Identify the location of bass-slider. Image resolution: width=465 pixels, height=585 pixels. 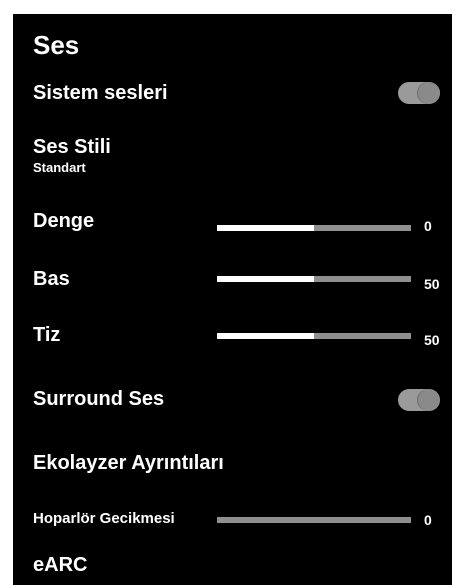
(314, 279).